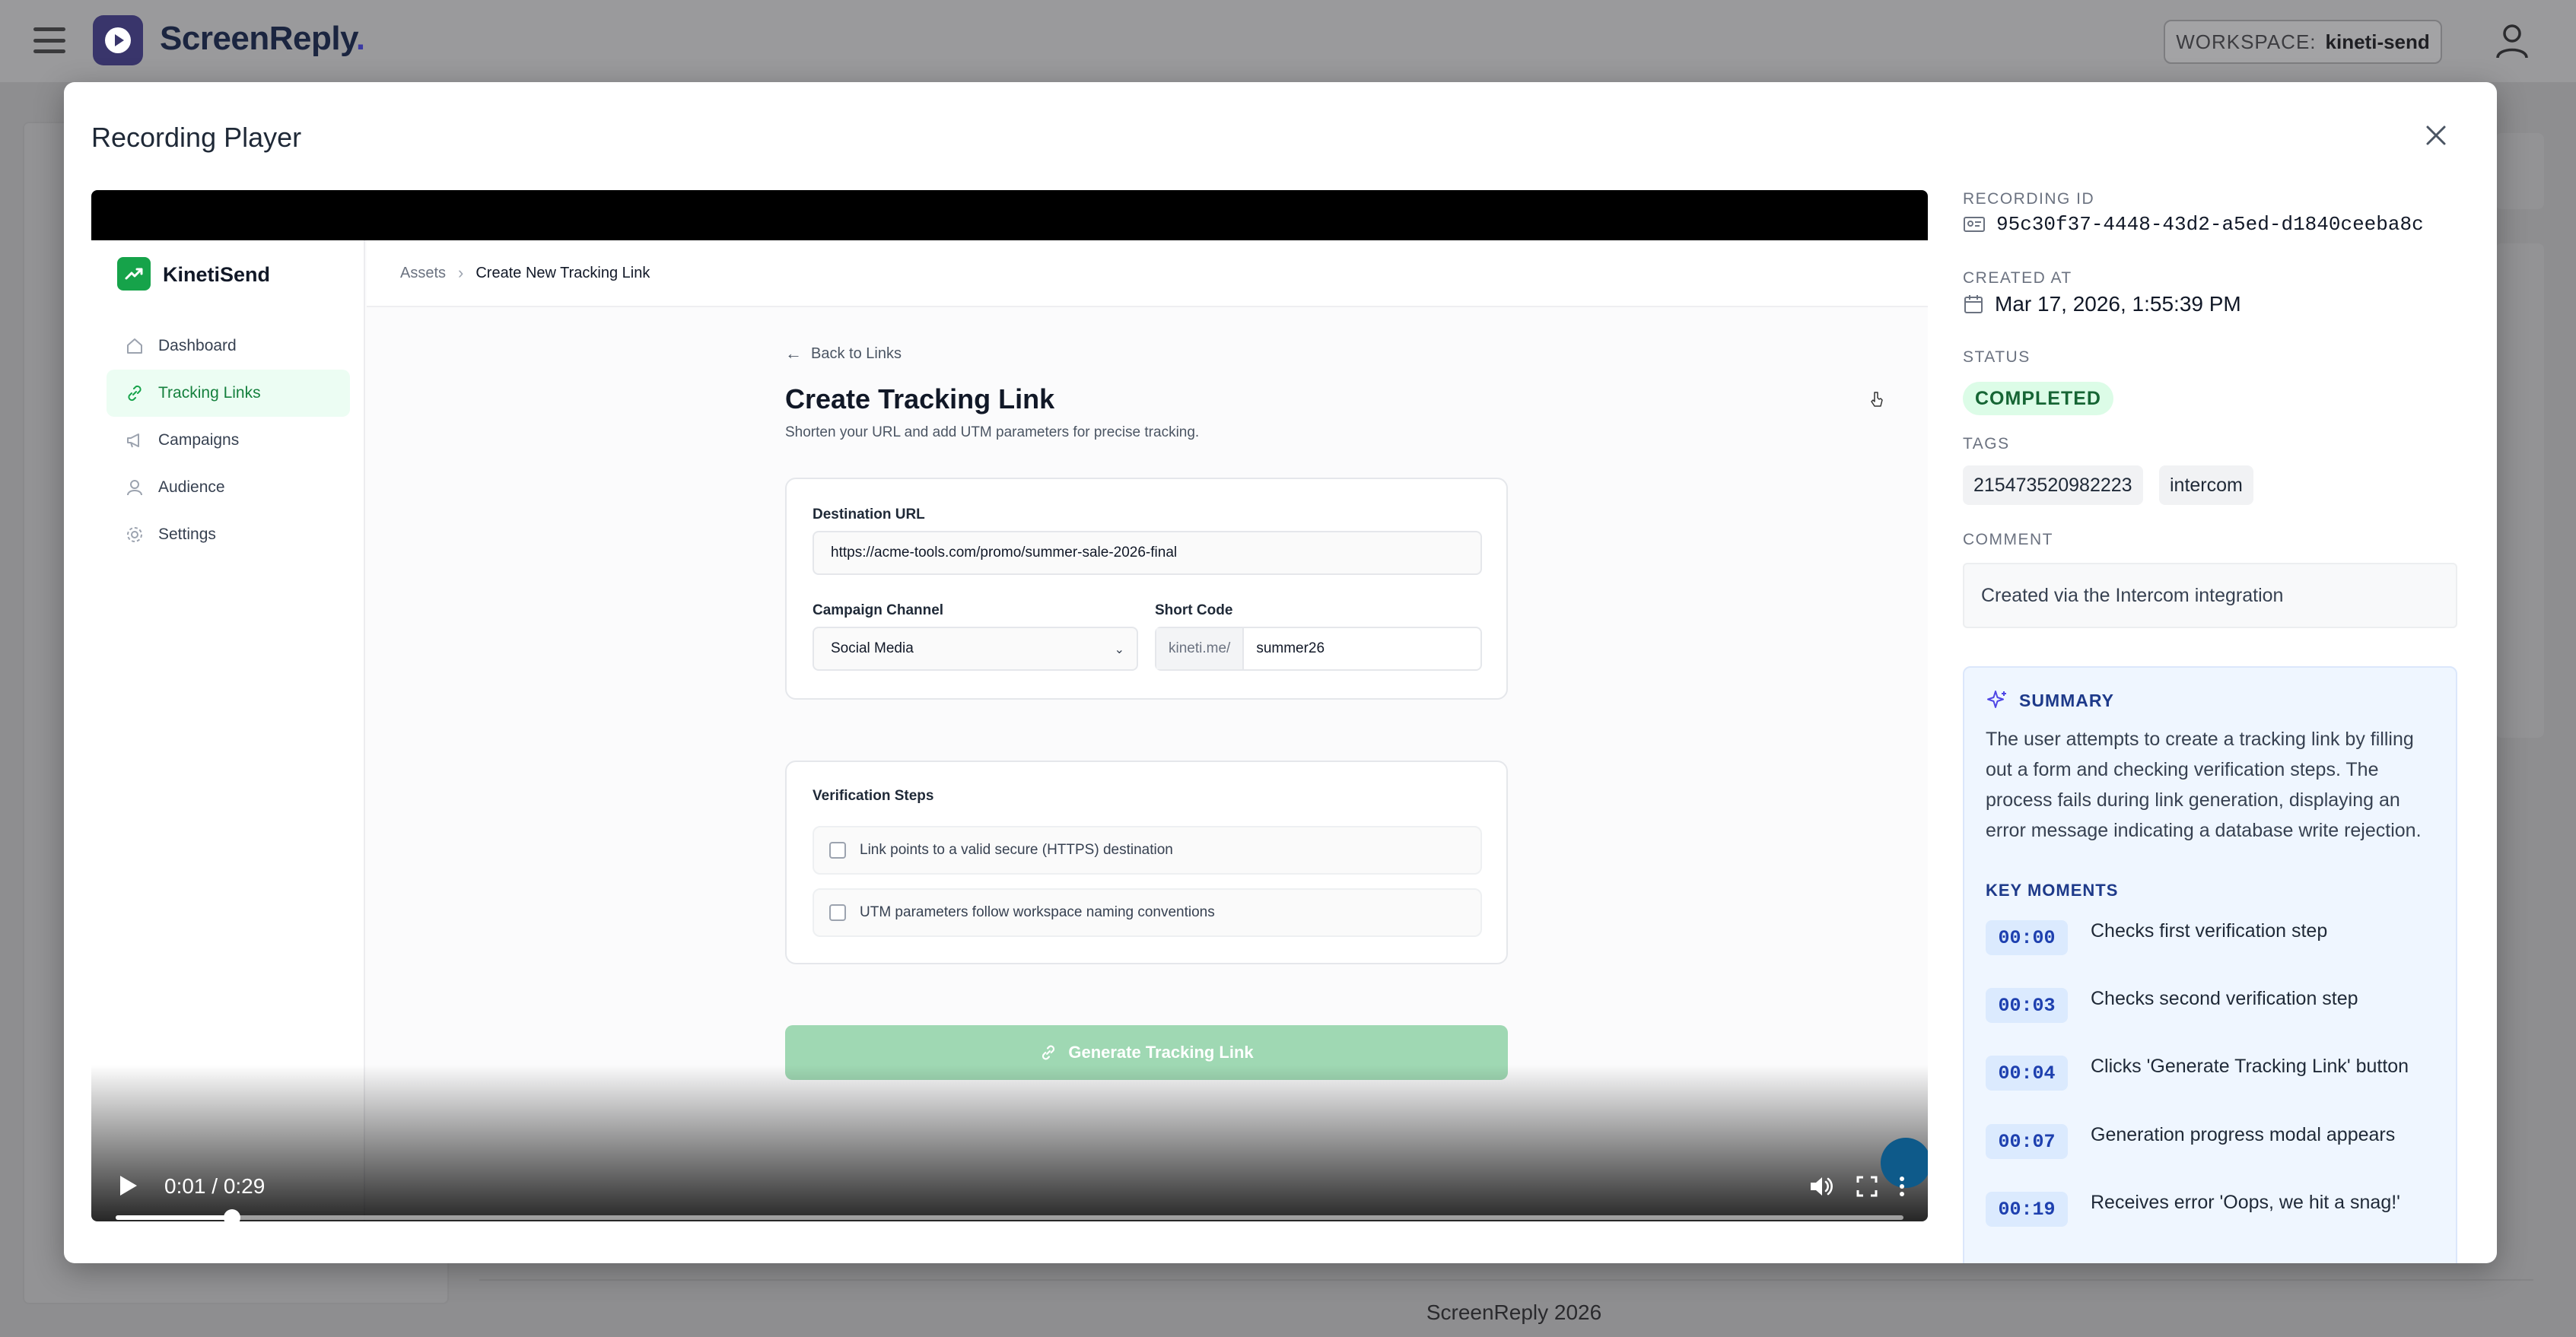  I want to click on comment-label: COMMENT, so click(2008, 539).